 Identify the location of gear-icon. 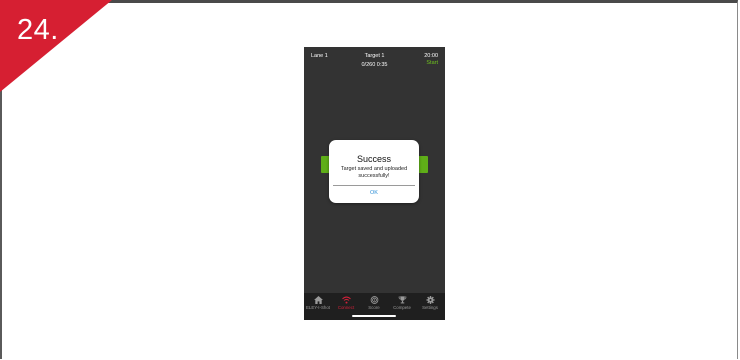
(430, 300).